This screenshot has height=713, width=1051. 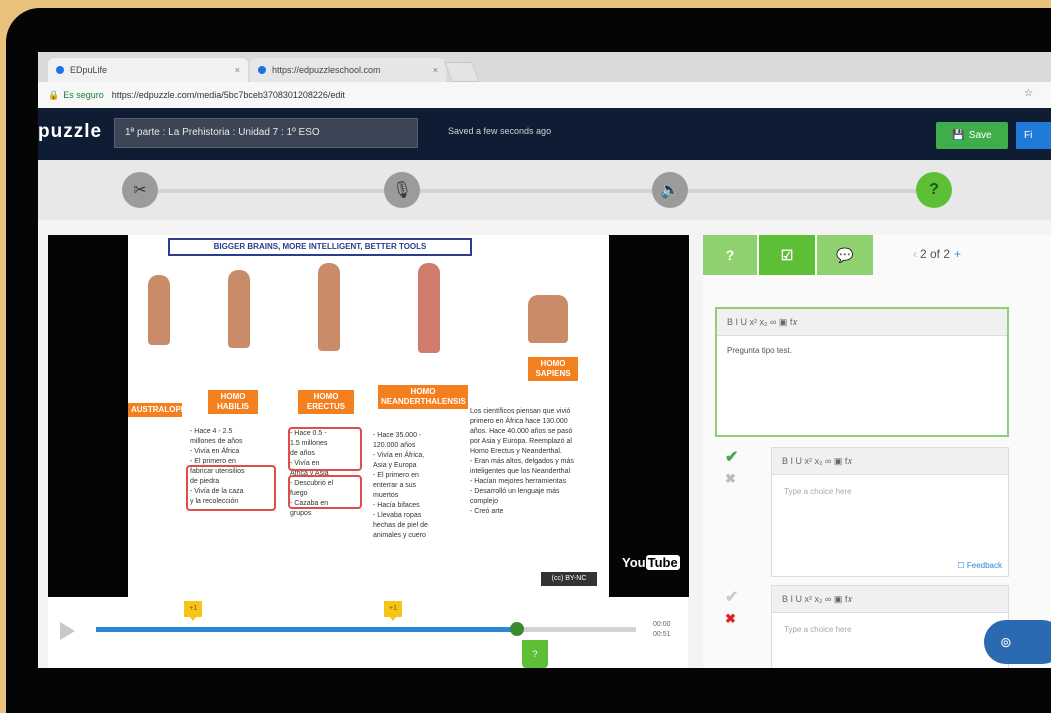 I want to click on species-label: AUSTRALOPITHECUS, so click(x=172, y=410).